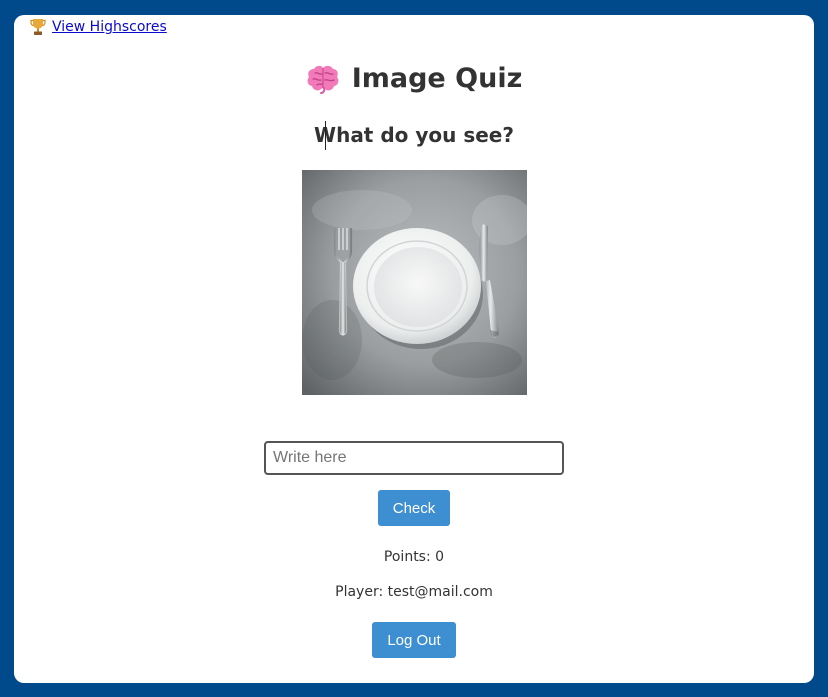  Describe the element at coordinates (414, 640) in the screenshot. I see `logout-button: Log Out` at that location.